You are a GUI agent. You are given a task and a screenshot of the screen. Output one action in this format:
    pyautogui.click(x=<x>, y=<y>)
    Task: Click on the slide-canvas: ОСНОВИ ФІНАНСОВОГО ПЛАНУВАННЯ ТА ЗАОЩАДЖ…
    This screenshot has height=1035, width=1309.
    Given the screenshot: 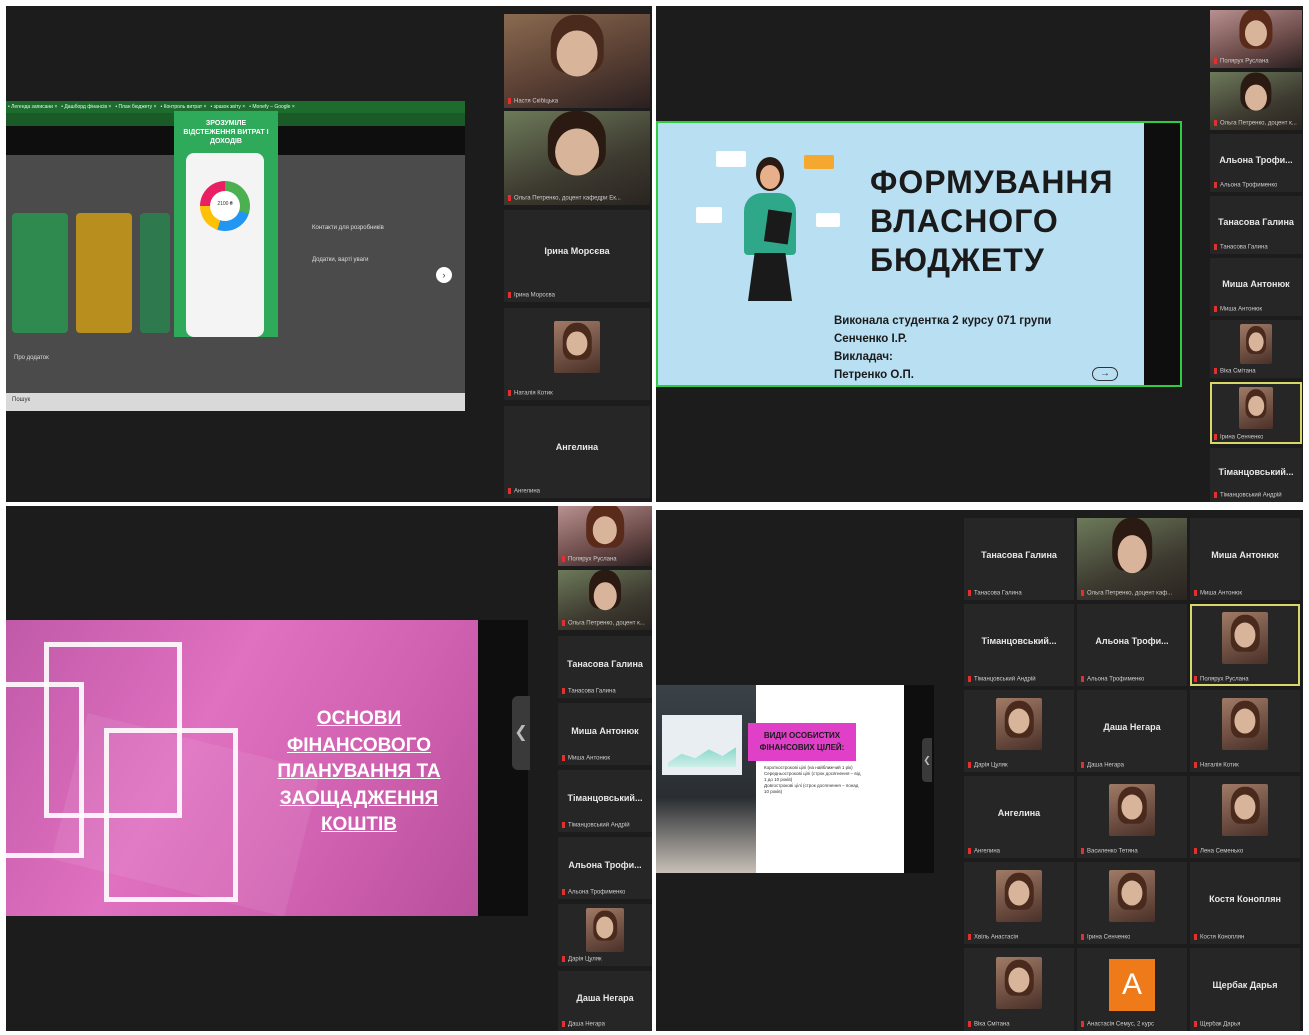 What is the action you would take?
    pyautogui.click(x=242, y=768)
    